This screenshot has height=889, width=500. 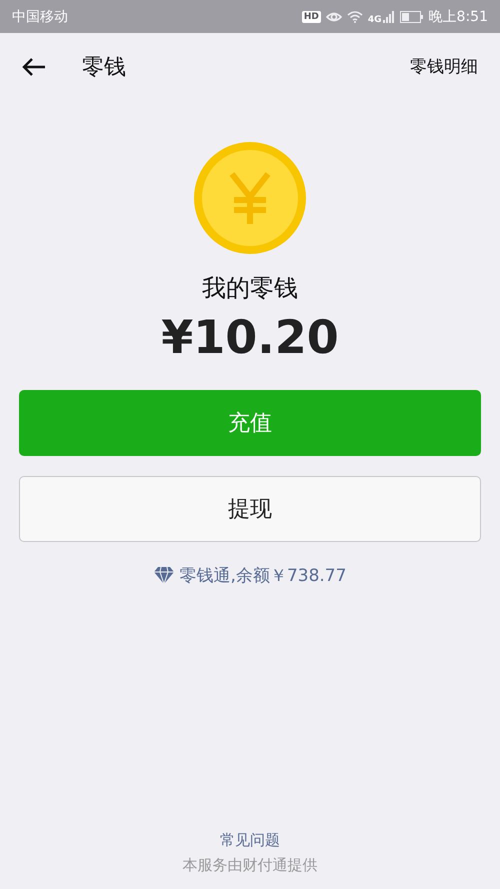 What do you see at coordinates (34, 66) in the screenshot?
I see `back-icon` at bounding box center [34, 66].